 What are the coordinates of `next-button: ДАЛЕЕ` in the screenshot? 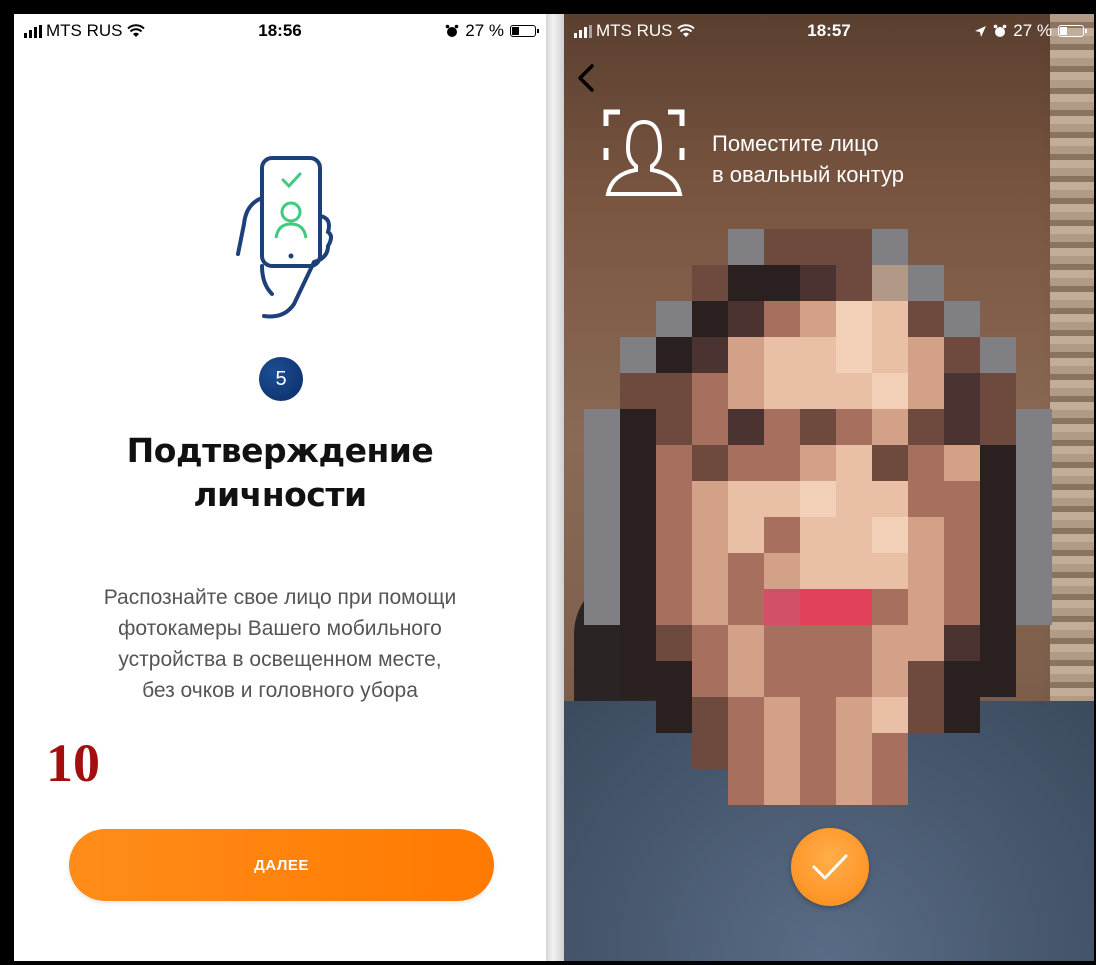 It's located at (281, 865).